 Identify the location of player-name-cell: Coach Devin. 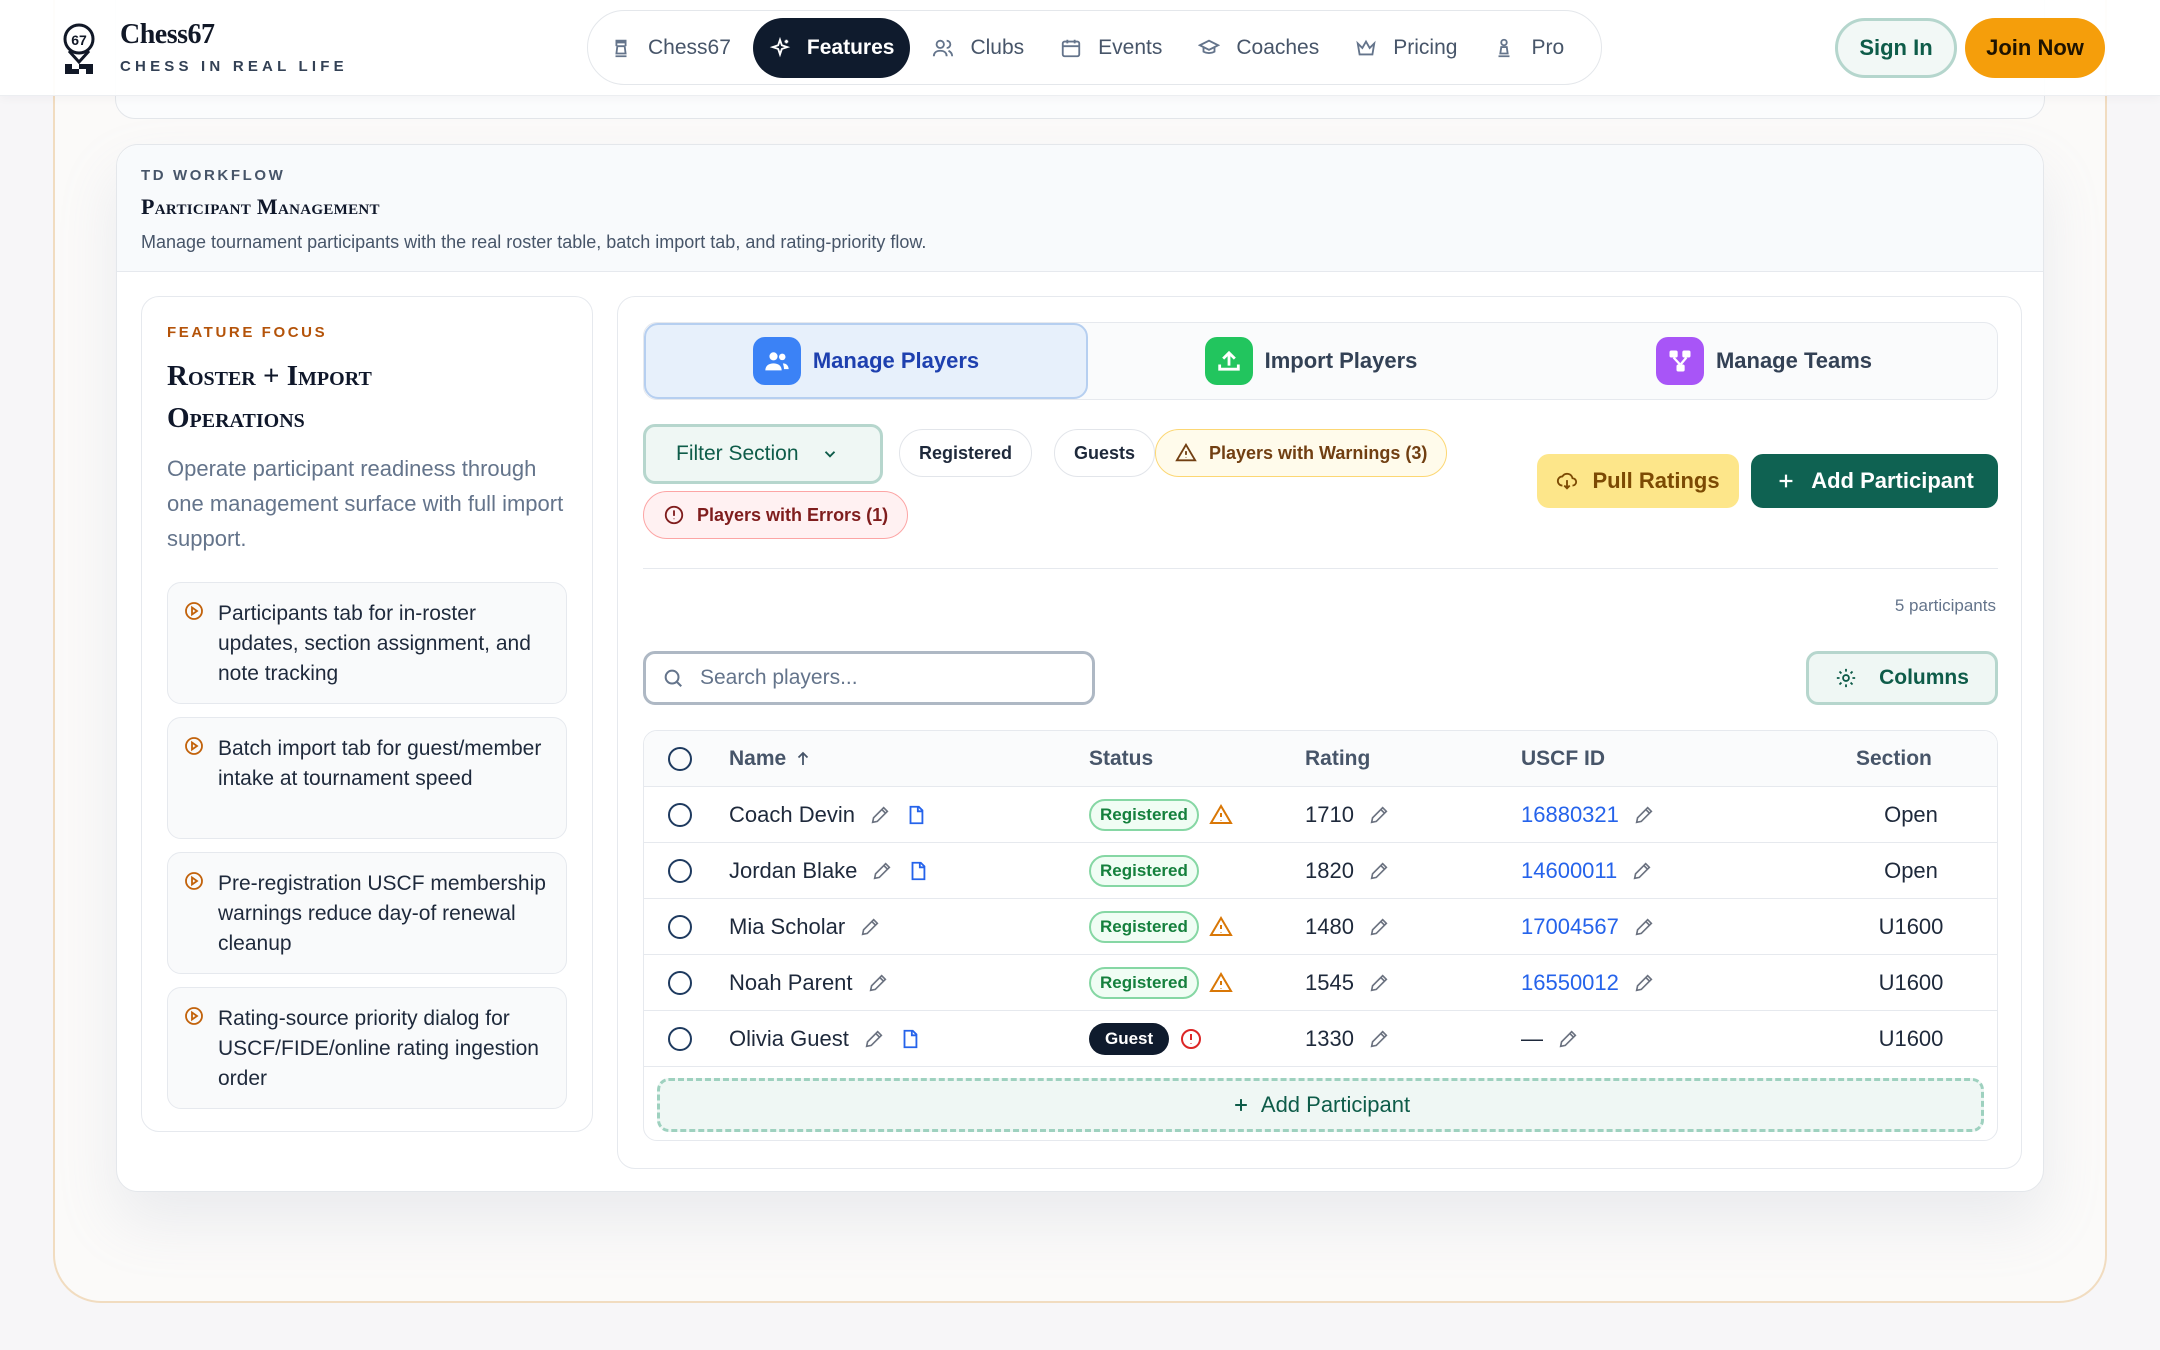
(828, 815).